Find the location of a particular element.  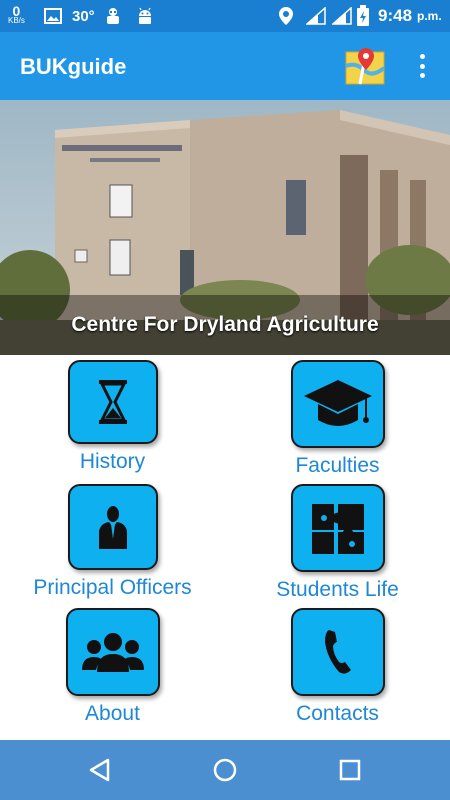

graduation-cap-icon is located at coordinates (337, 403).